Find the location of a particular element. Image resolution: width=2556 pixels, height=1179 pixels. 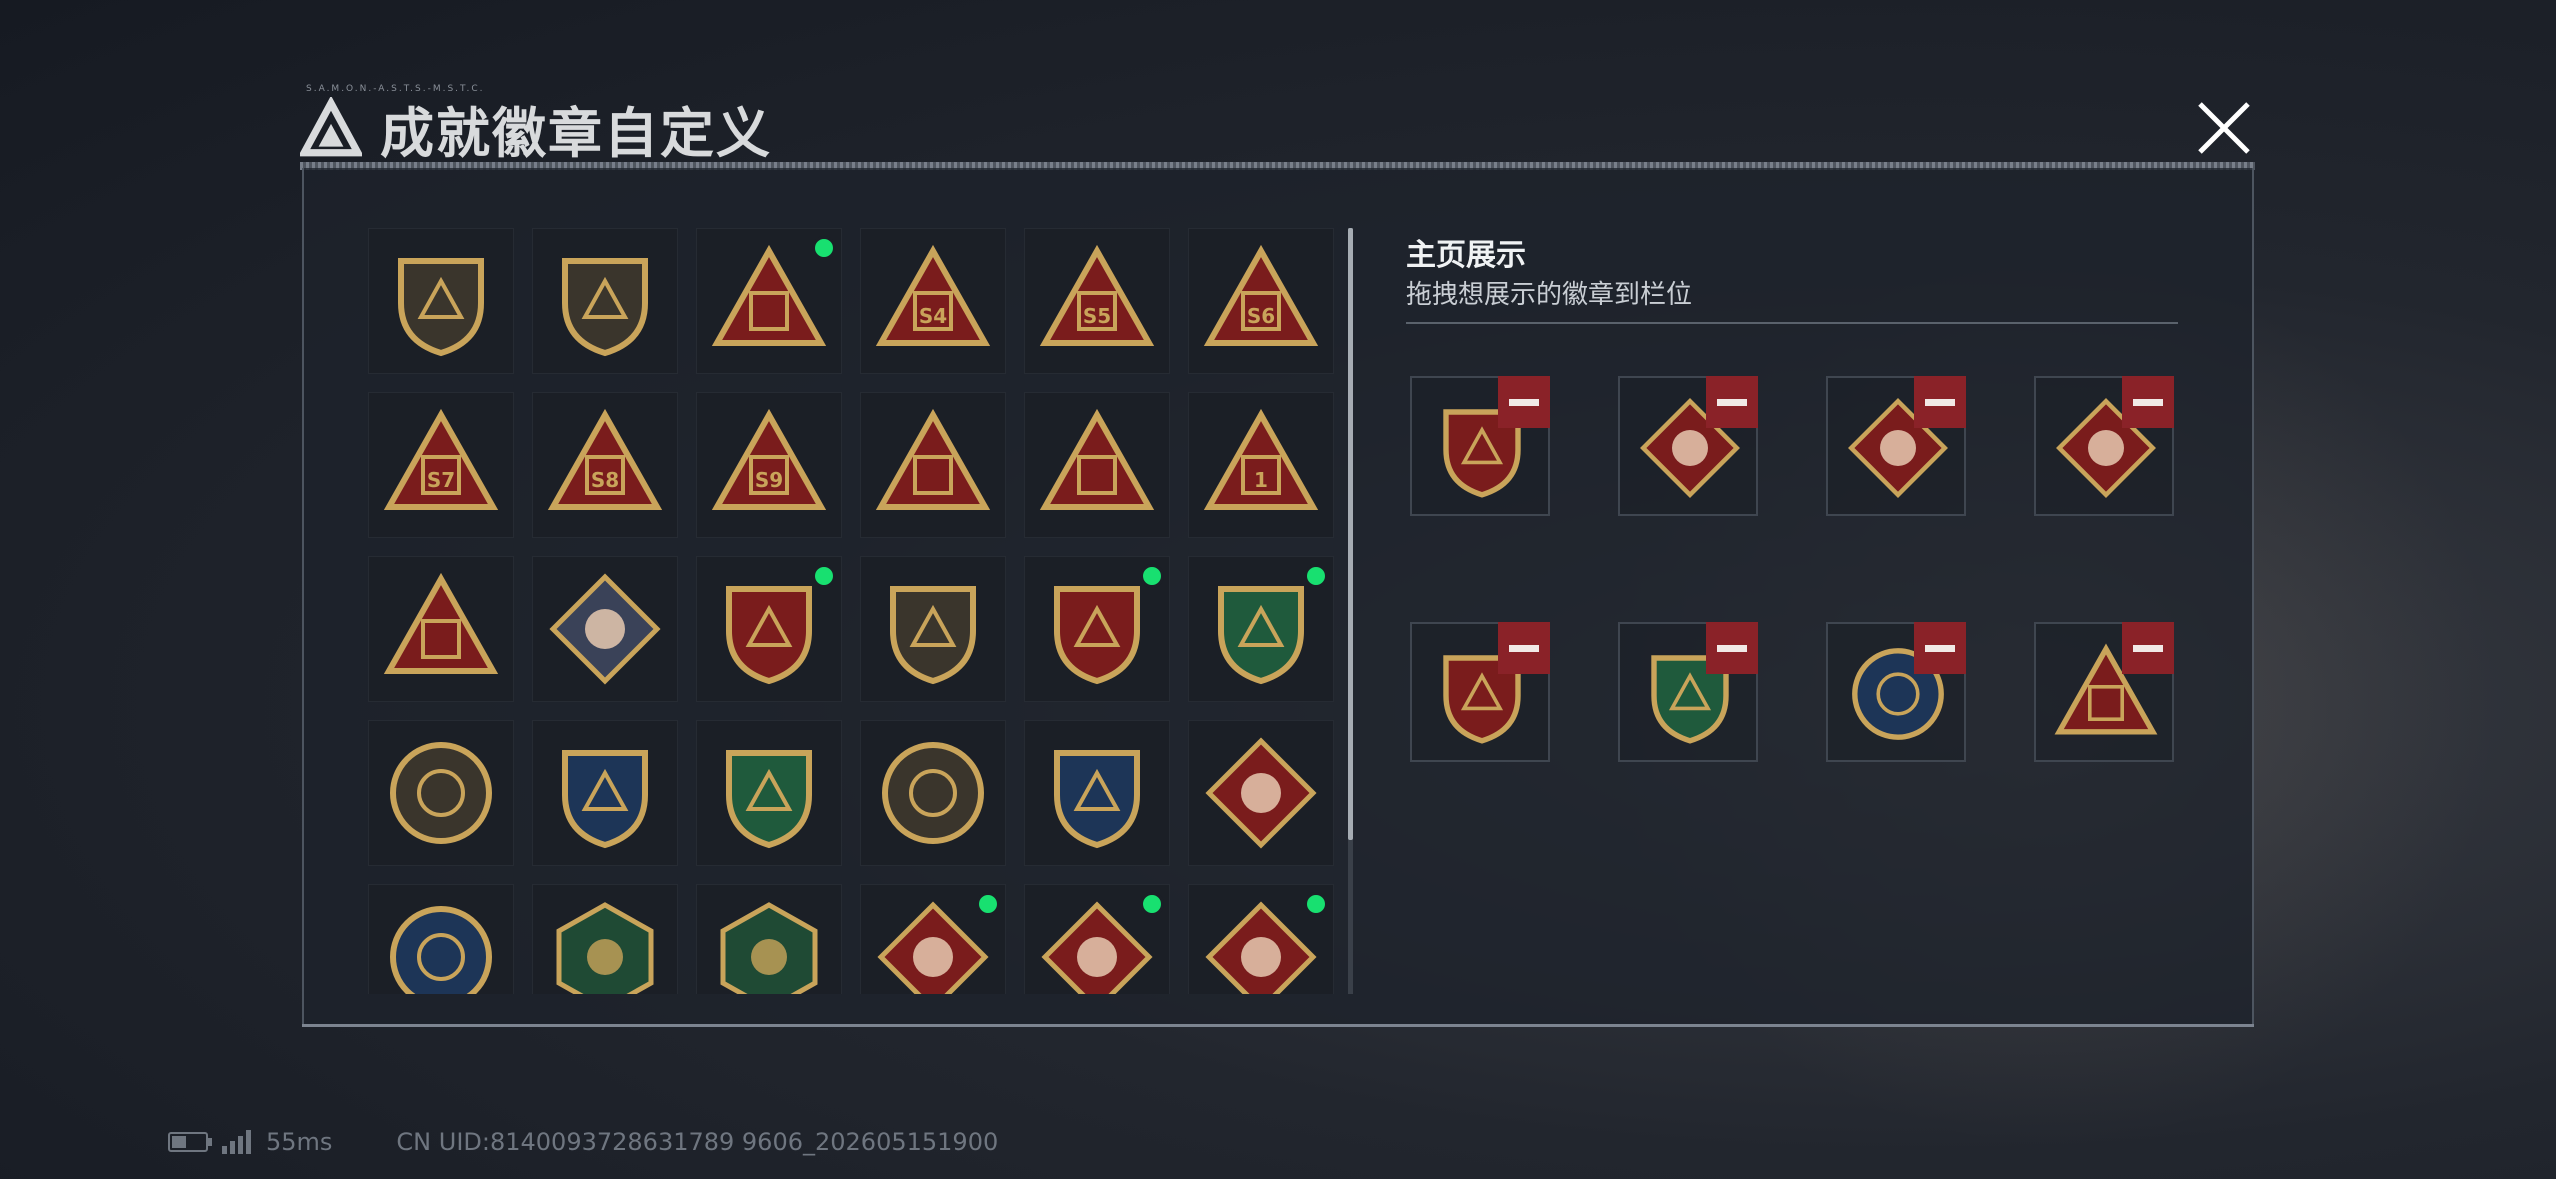

rose-diamond-icon is located at coordinates (605, 629).